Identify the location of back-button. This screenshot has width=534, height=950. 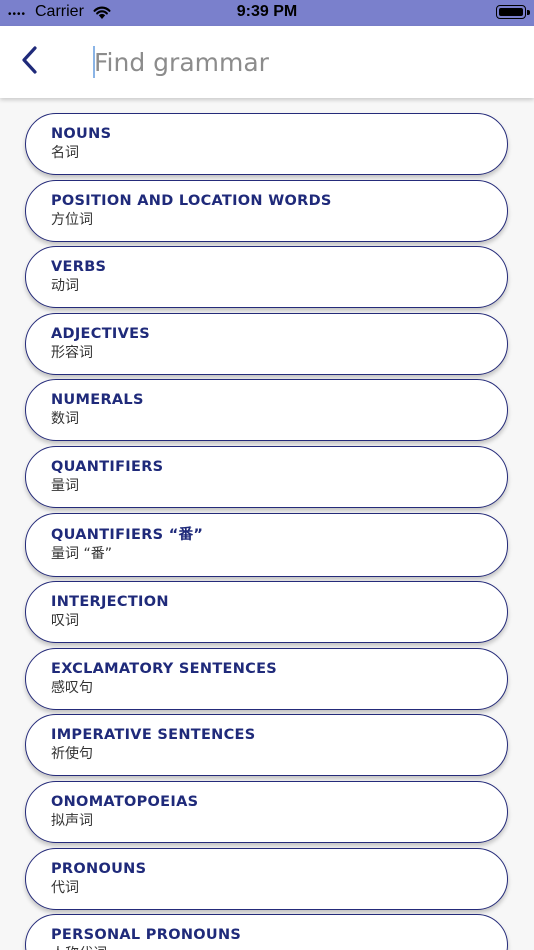
(29, 62).